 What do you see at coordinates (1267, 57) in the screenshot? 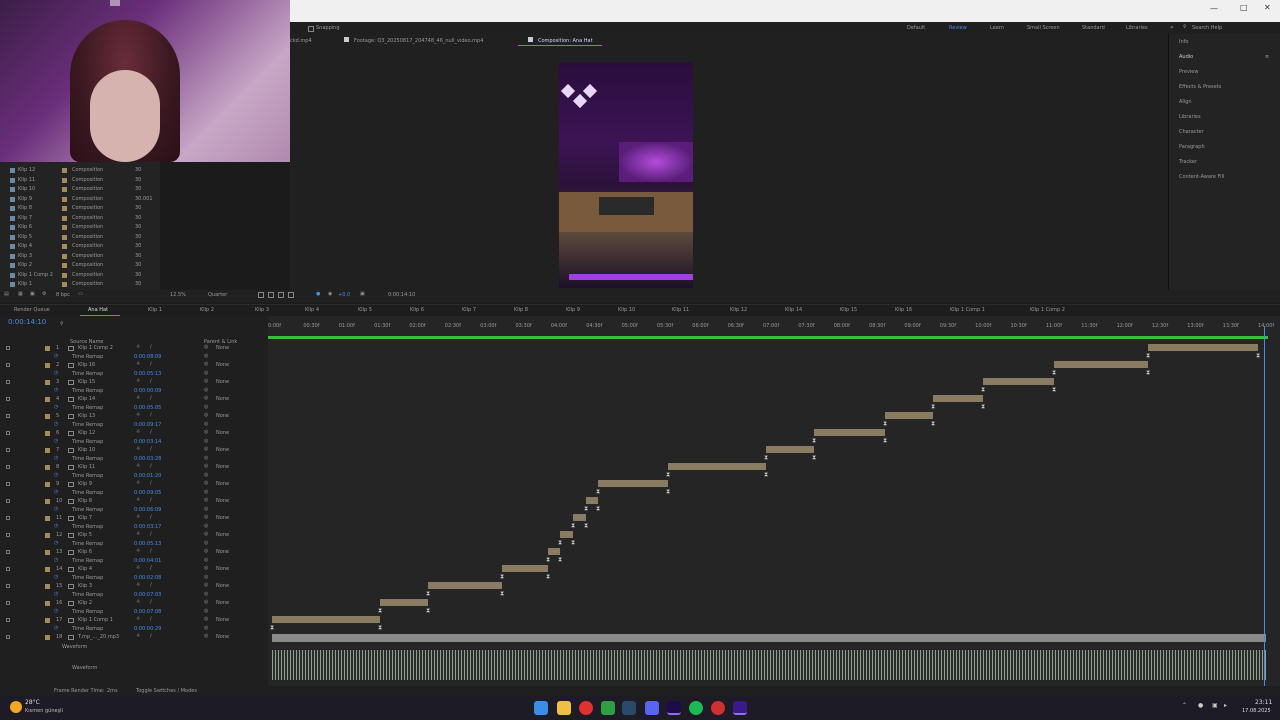
I see `hamburger-icon: ≡` at bounding box center [1267, 57].